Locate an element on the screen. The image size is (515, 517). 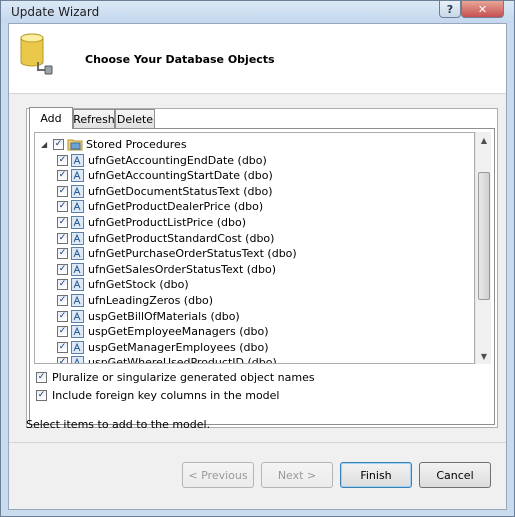
tree-item: ✓ ufnGetProductListPrice (dbo) is located at coordinates (151, 222).